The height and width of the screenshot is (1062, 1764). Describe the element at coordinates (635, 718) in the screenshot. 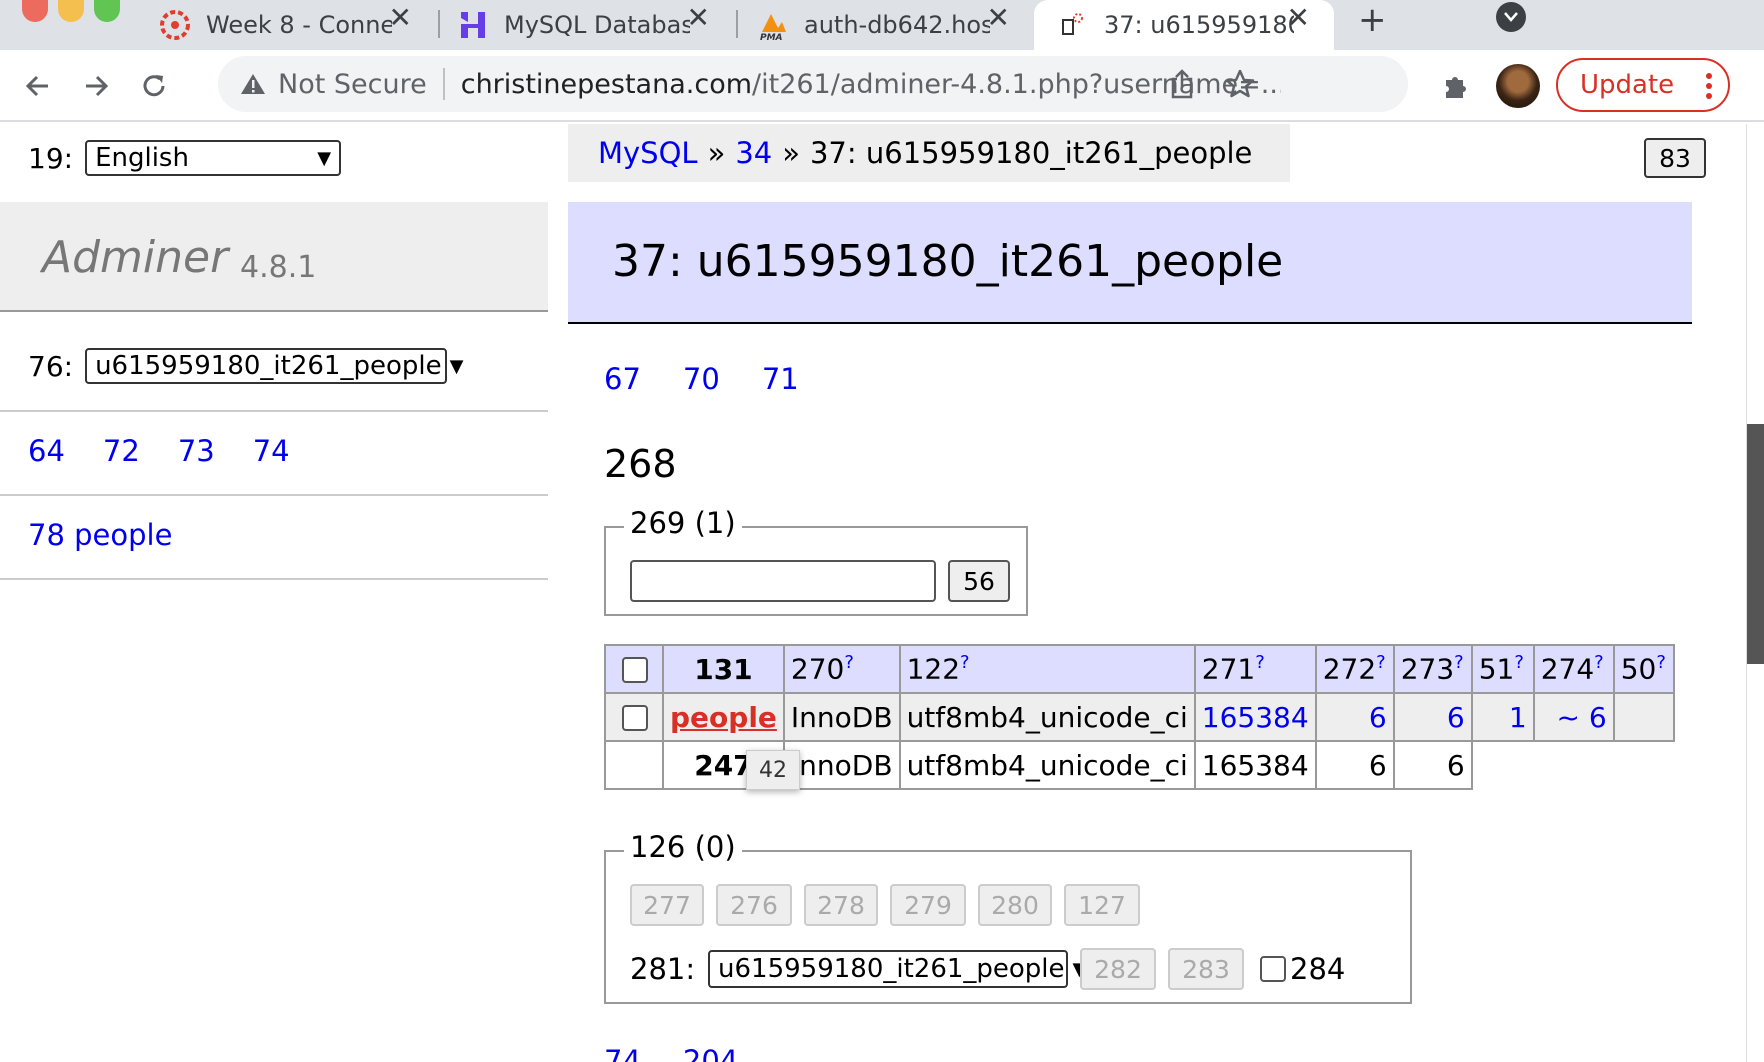

I see `row-checkbox` at that location.